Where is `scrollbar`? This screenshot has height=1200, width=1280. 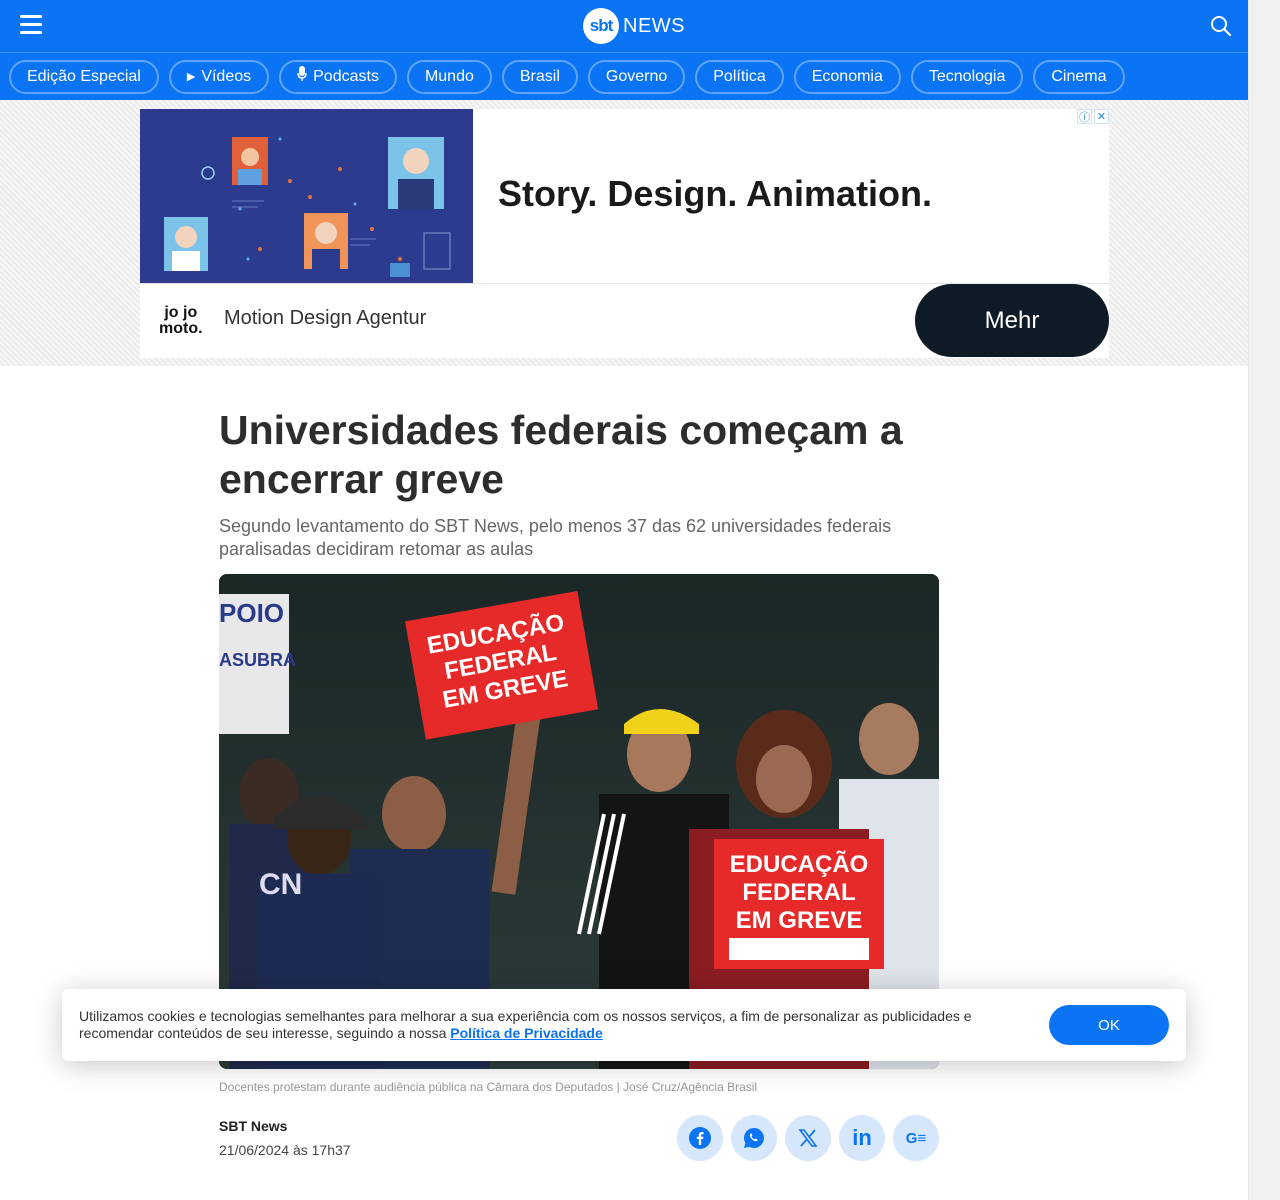 scrollbar is located at coordinates (1264, 600).